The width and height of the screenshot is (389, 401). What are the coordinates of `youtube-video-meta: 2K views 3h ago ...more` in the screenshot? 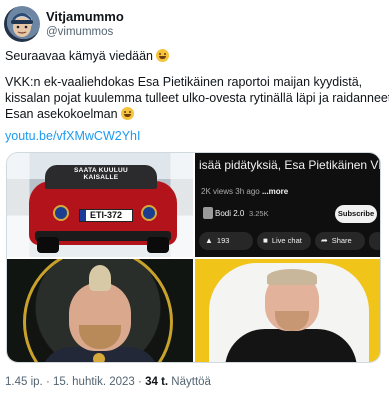 It's located at (244, 191).